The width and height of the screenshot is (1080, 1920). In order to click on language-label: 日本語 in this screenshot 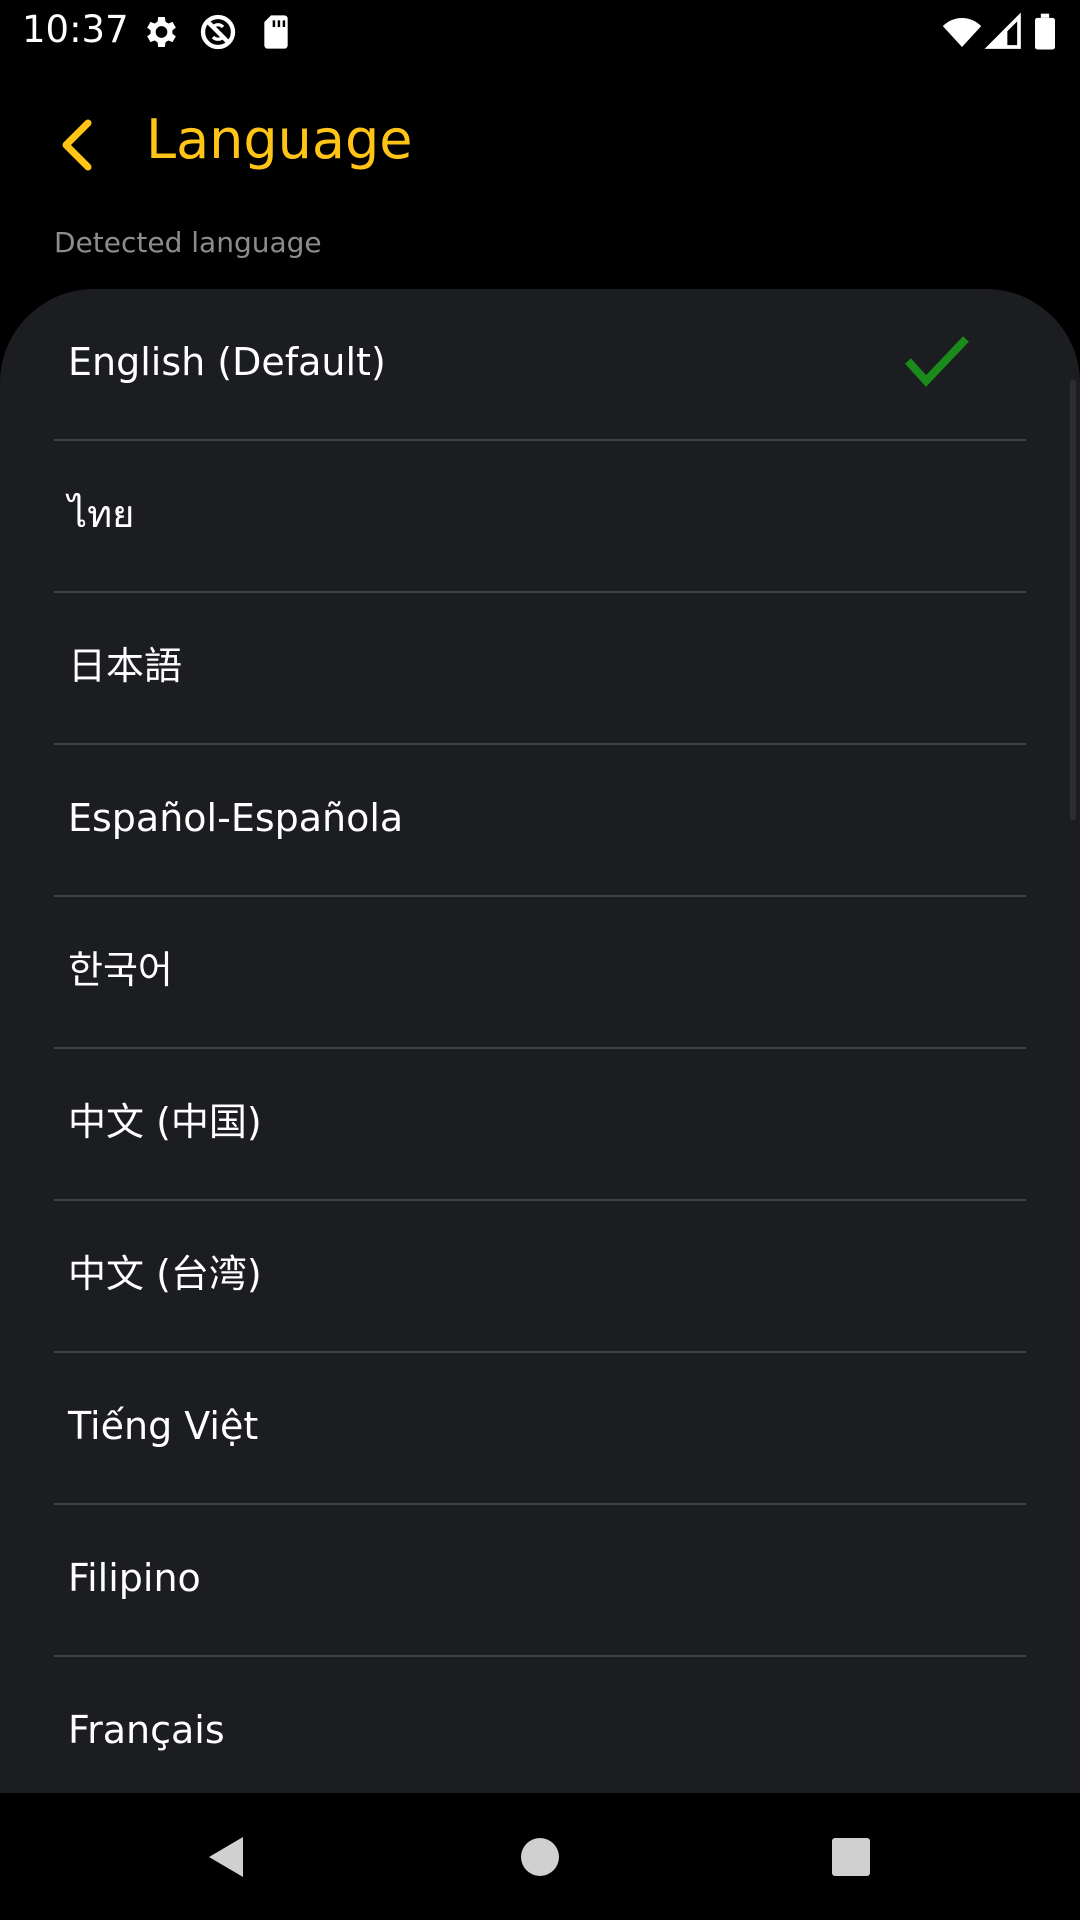, I will do `click(125, 666)`.